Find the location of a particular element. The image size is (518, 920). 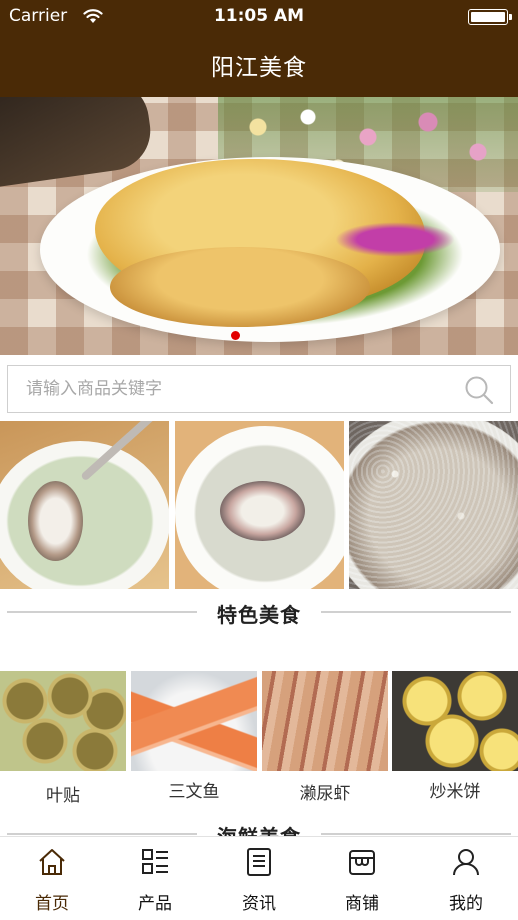

grid-list-icon is located at coordinates (155, 861).